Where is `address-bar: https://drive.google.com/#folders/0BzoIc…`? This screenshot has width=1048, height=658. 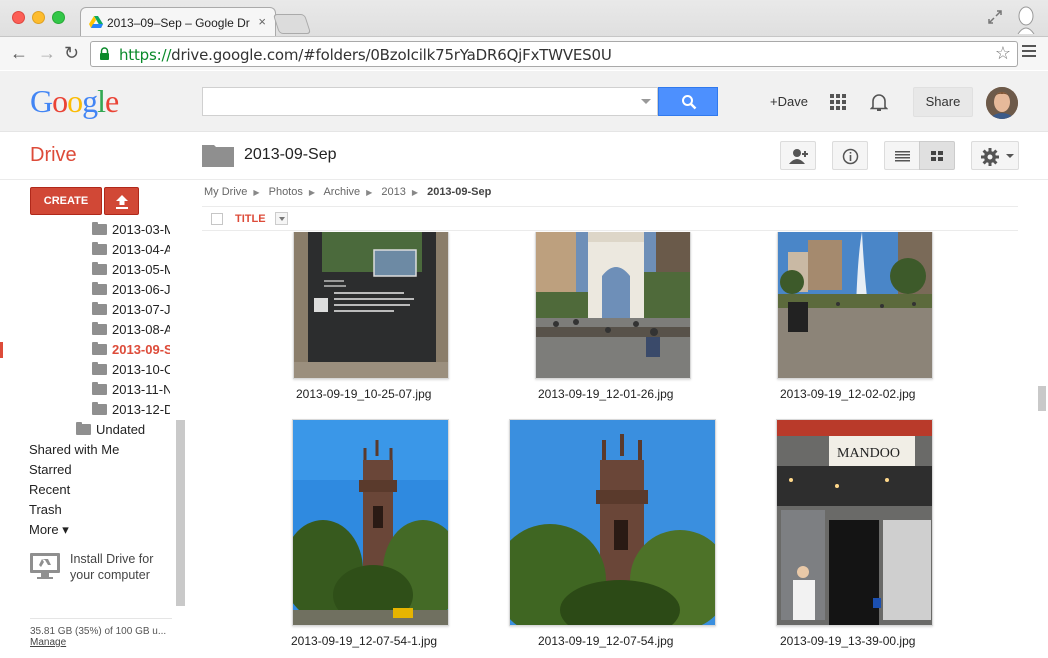 address-bar: https://drive.google.com/#folders/0BzoIc… is located at coordinates (554, 54).